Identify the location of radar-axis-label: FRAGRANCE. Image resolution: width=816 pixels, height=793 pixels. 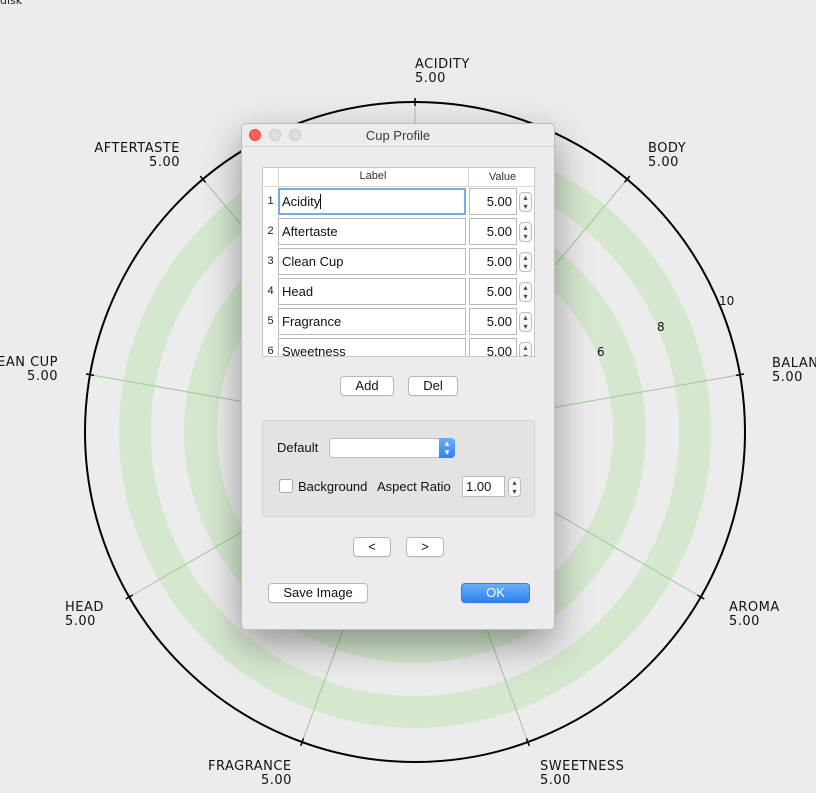
(250, 766).